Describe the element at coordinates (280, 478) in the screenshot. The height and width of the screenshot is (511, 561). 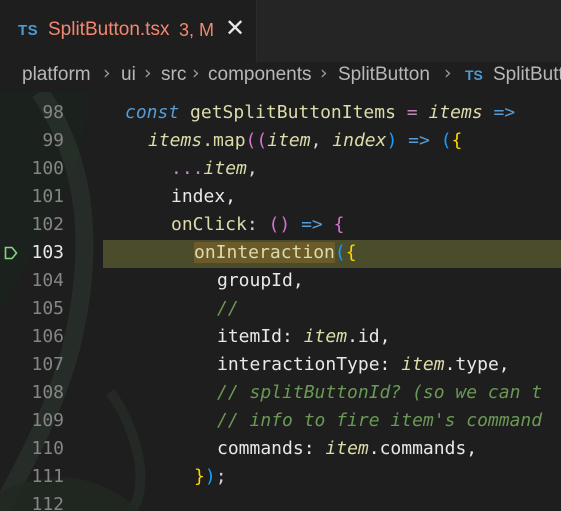
I see `code-line: 111 });` at that location.